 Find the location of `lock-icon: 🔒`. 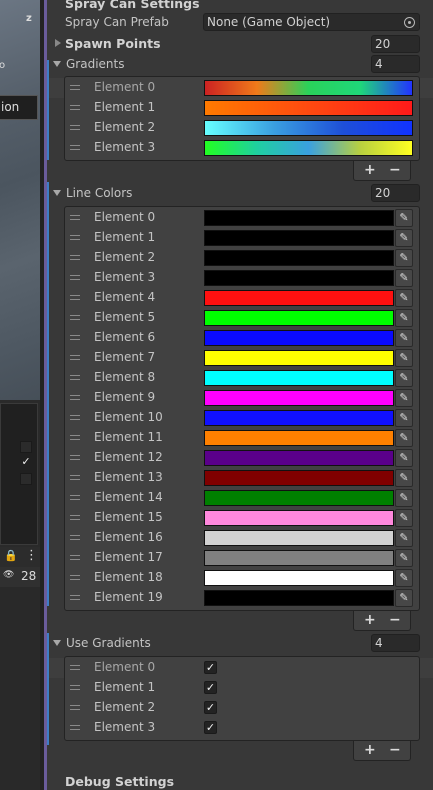

lock-icon: 🔒 is located at coordinates (11, 555).